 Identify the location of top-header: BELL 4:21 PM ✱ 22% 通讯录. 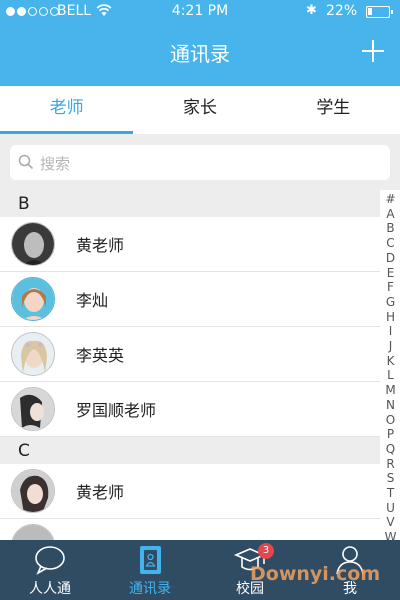
(200, 43).